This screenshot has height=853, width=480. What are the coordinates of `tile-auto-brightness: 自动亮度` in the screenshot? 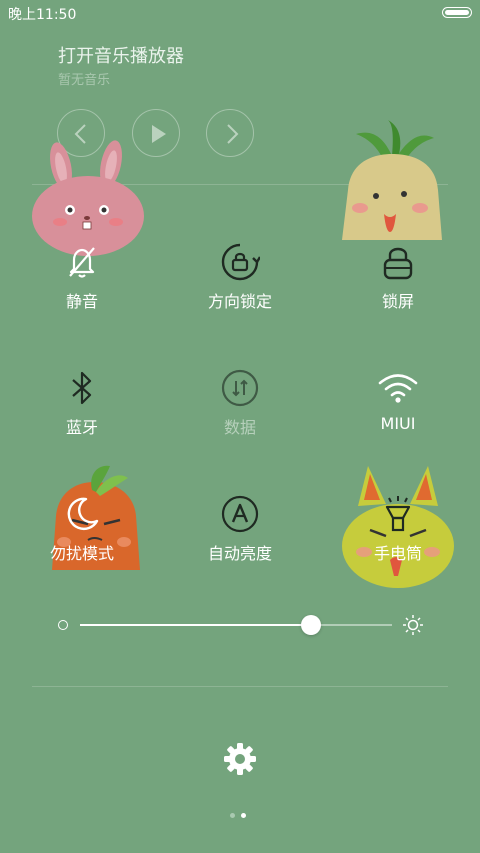 It's located at (240, 530).